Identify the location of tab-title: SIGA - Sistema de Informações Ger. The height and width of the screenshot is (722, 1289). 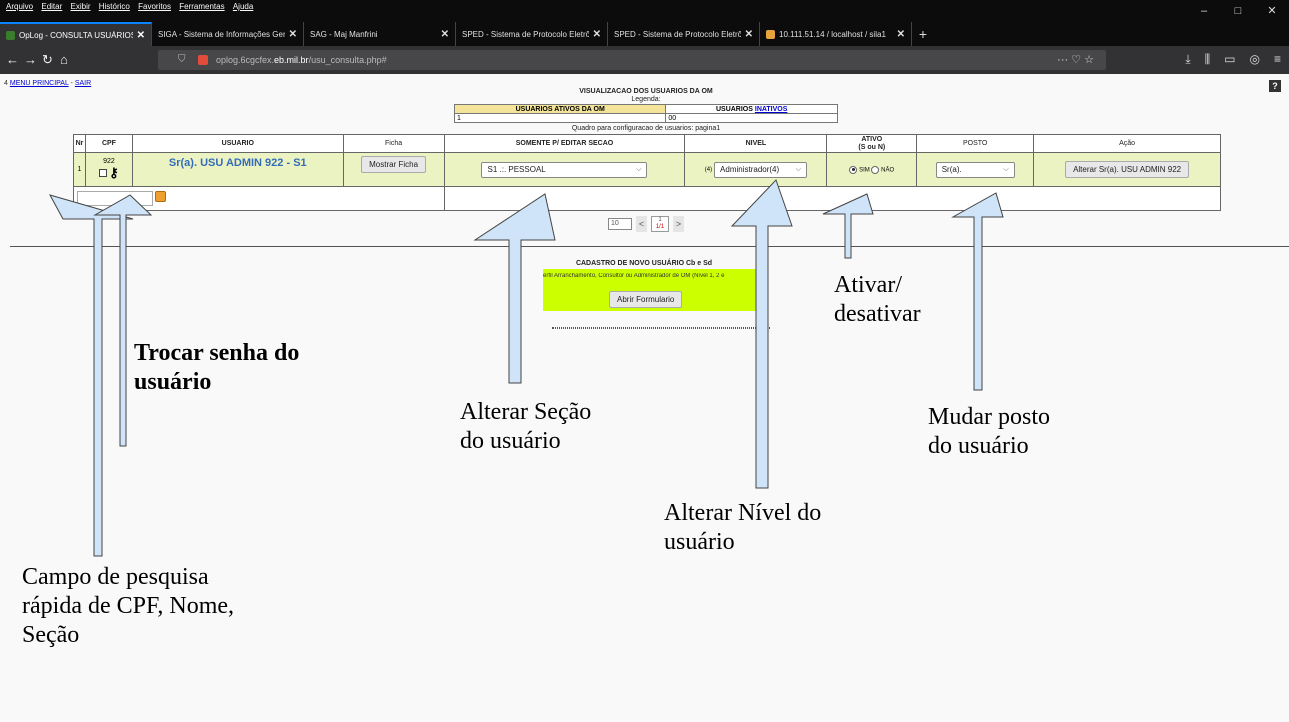
(221, 34).